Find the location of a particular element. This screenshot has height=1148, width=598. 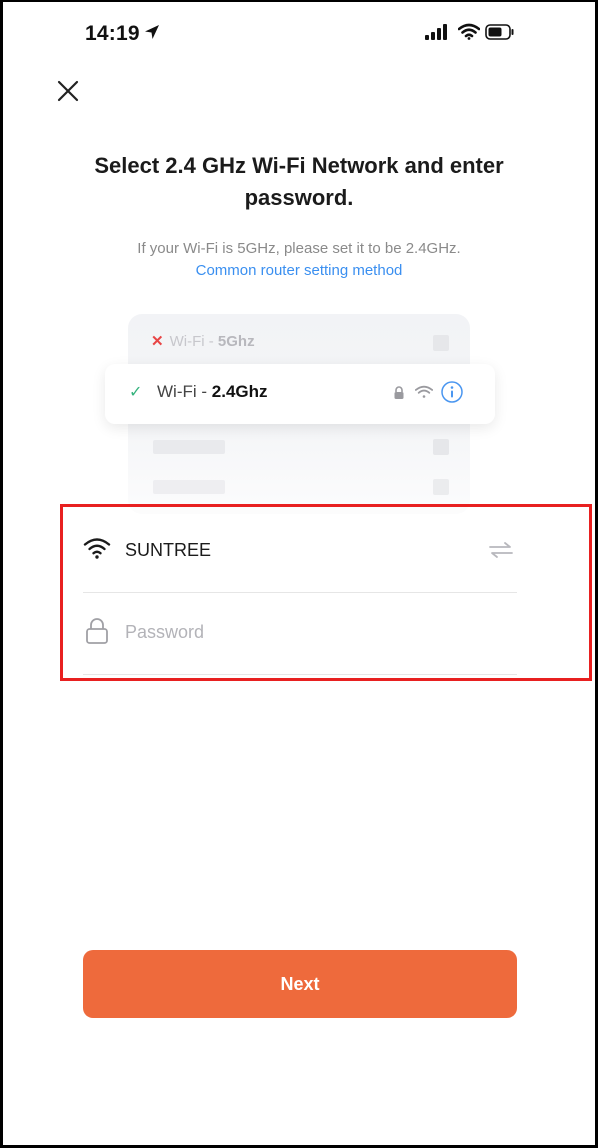

network-24ghz-card: ✓ Wi-Fi - 2.4Ghz is located at coordinates (300, 394).